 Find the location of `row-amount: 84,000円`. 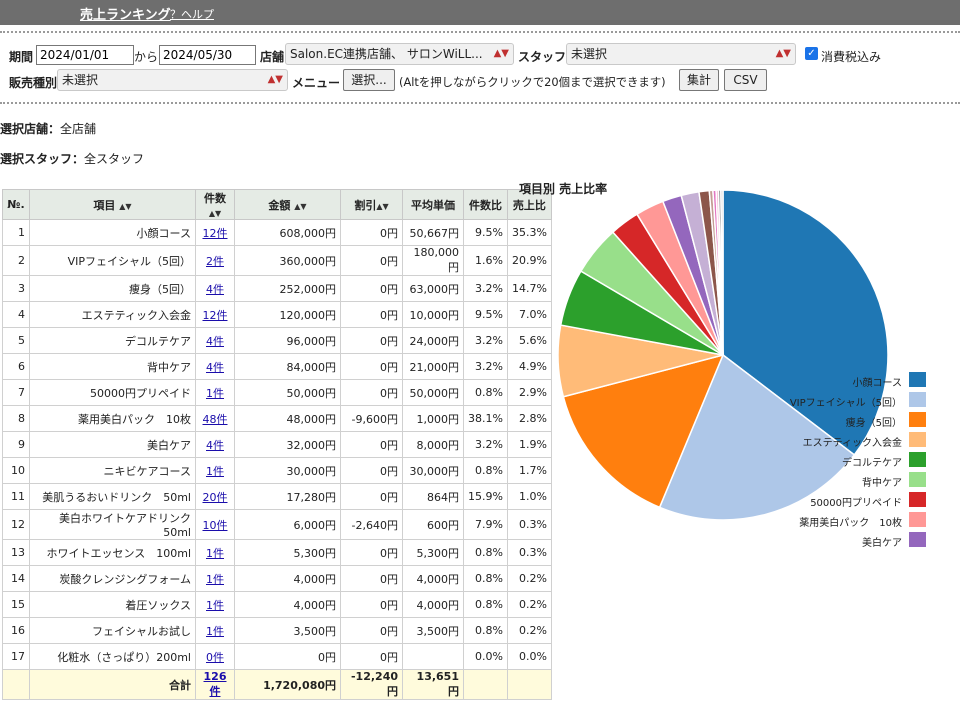

row-amount: 84,000円 is located at coordinates (287, 366).